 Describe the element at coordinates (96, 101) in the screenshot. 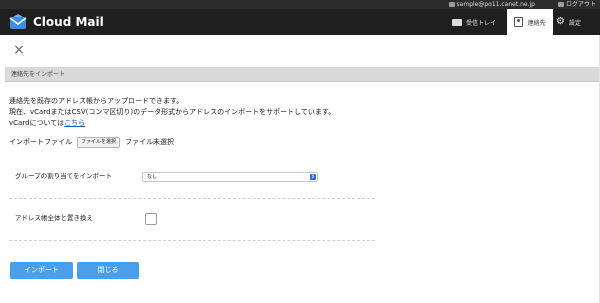

I see `description-line-1: 連絡先を既存のアドレス帳からアップロードできます。` at that location.